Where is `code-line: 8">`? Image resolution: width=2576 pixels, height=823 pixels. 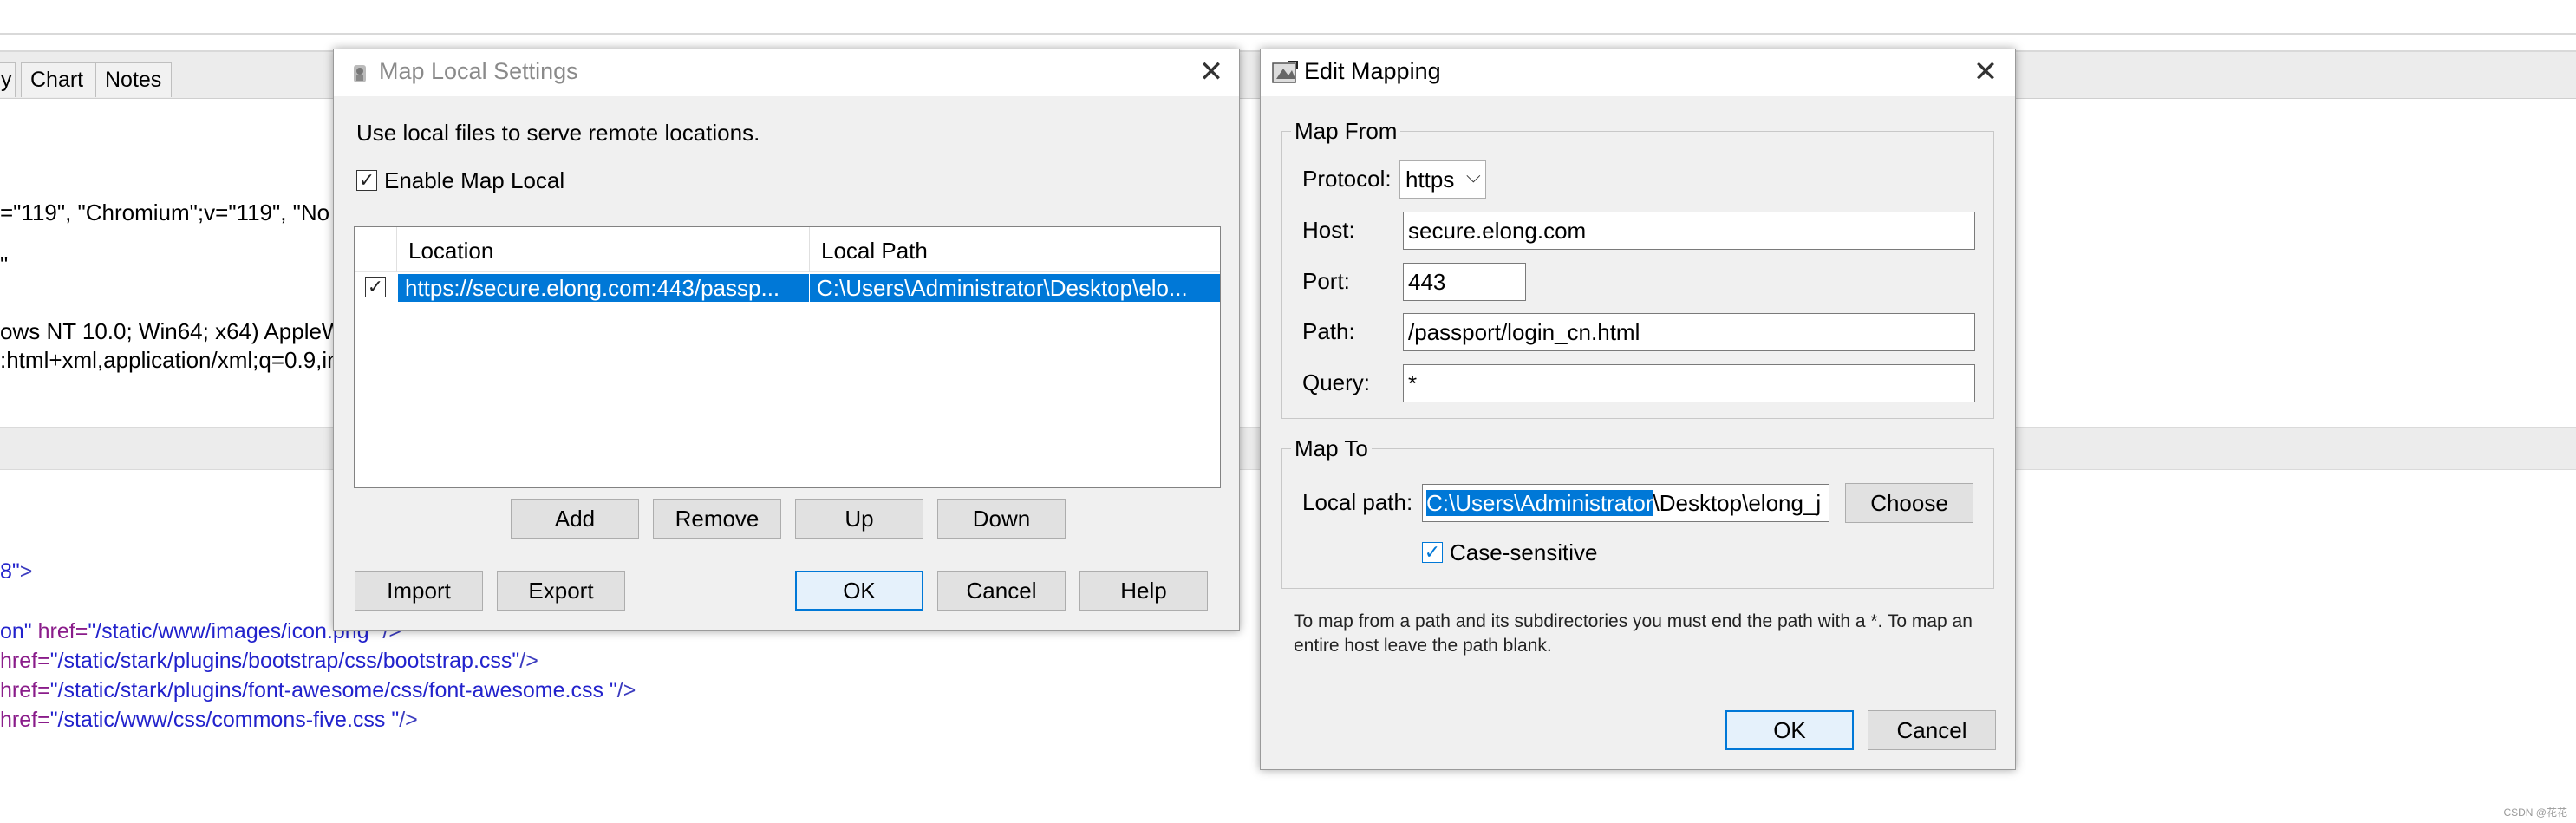
code-line: 8"> is located at coordinates (16, 571).